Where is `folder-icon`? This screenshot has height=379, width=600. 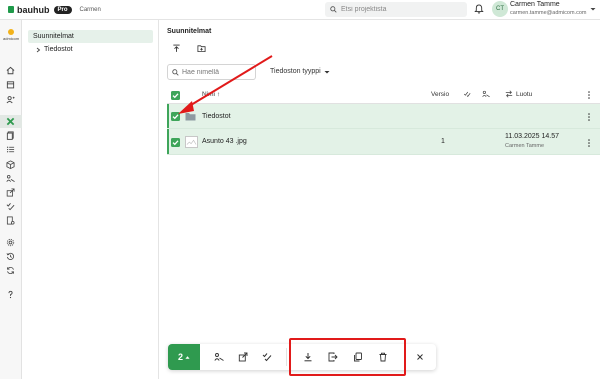
folder-icon is located at coordinates (190, 117).